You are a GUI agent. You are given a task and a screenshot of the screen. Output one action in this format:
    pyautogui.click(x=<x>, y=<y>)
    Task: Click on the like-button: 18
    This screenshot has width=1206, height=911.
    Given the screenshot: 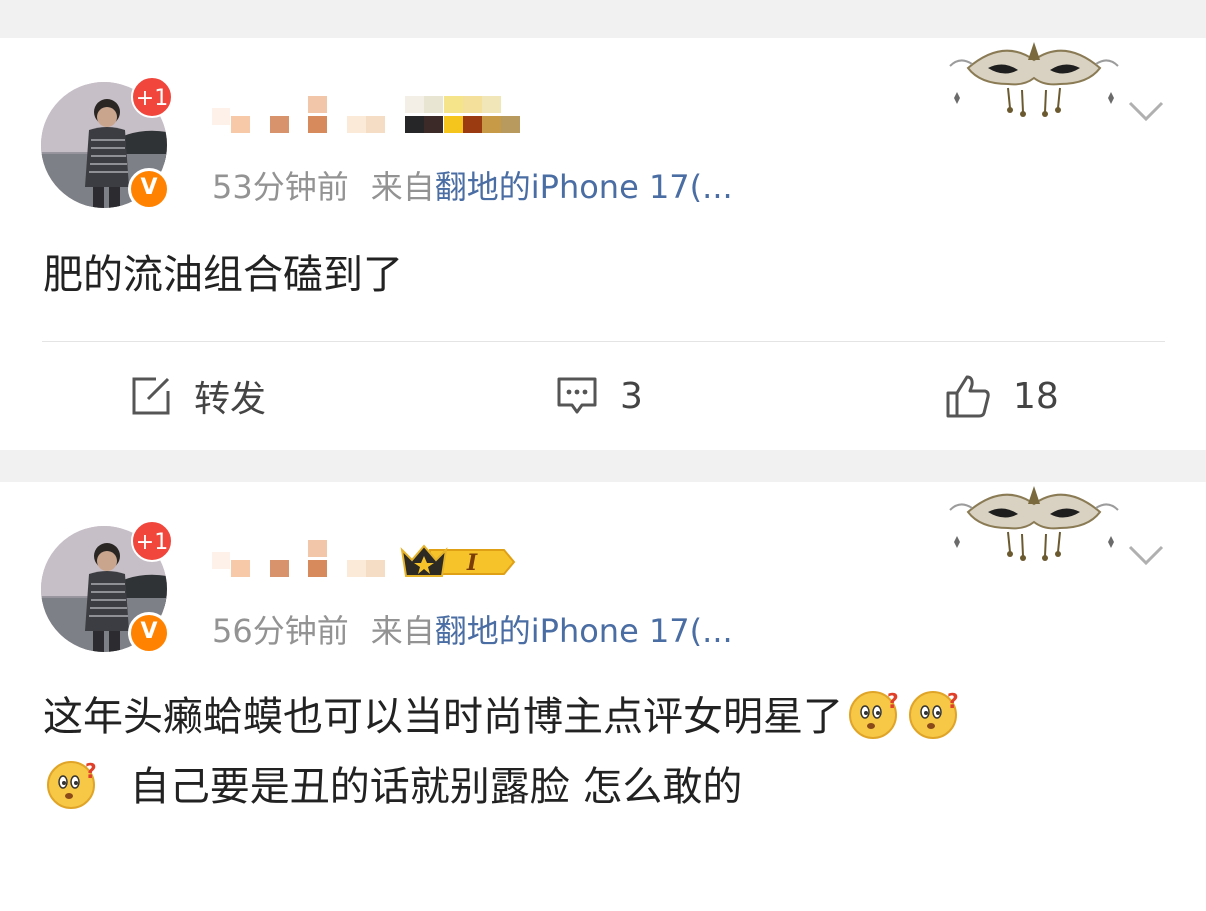 What is the action you would take?
    pyautogui.click(x=1002, y=396)
    